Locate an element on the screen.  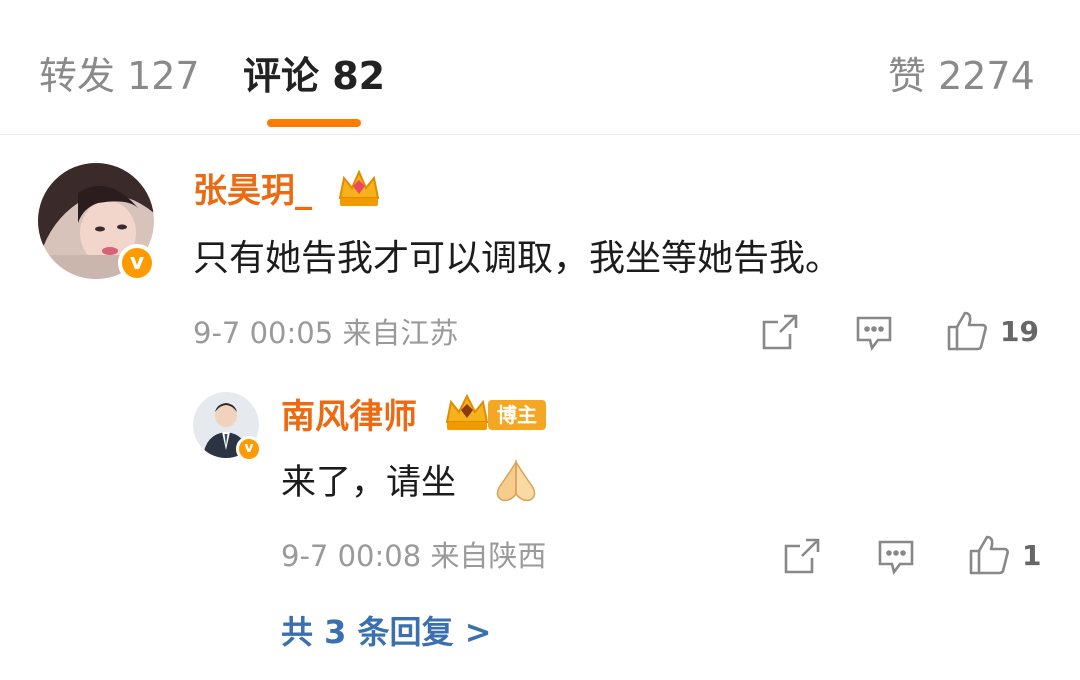
reply-text: 来了，请坐 is located at coordinates (369, 483).